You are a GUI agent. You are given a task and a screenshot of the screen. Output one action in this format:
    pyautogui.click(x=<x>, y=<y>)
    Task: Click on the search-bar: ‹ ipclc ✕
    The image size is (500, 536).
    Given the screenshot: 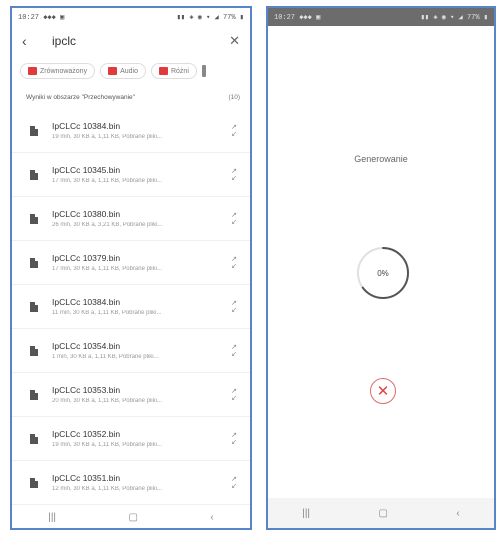 What is the action you would take?
    pyautogui.click(x=131, y=41)
    